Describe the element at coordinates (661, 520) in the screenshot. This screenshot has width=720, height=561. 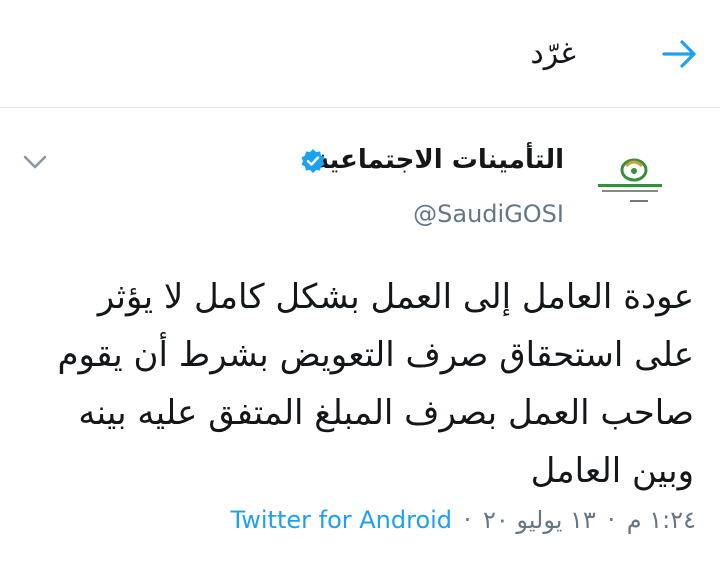
I see `tweet-time: ١:٢٤ م` at that location.